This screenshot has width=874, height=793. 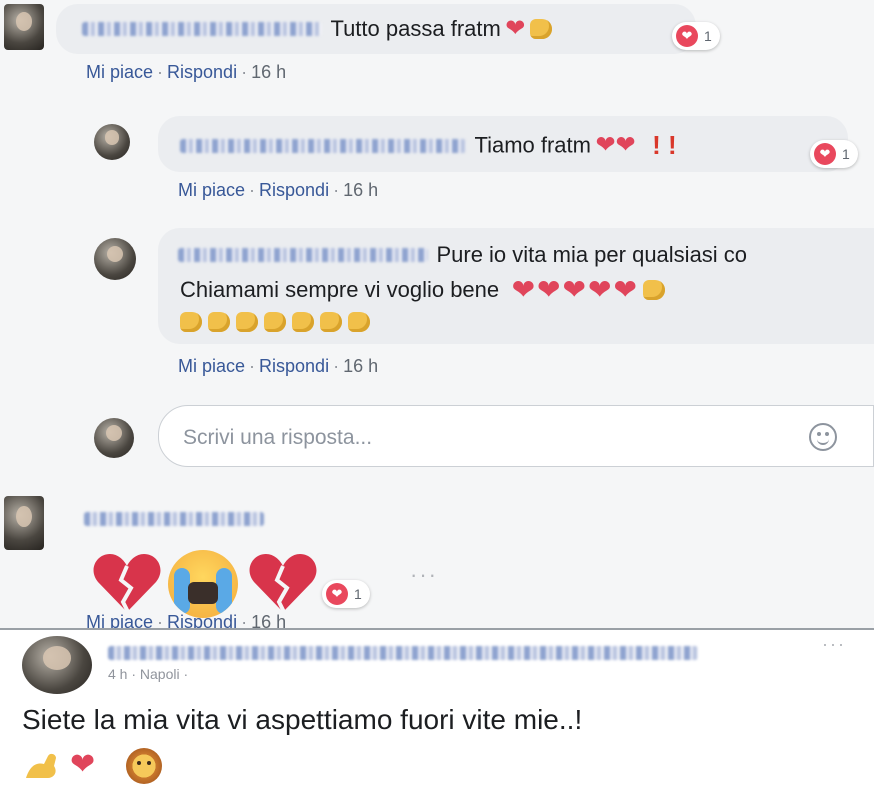 What do you see at coordinates (664, 145) in the screenshot?
I see `exclamation-emoji: ! !` at bounding box center [664, 145].